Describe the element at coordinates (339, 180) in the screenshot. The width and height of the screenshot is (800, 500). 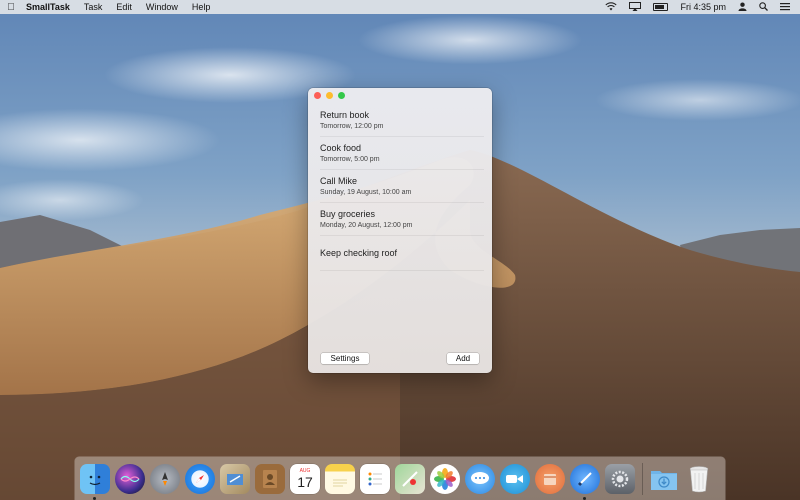
I see `task-title: Call Mike` at that location.